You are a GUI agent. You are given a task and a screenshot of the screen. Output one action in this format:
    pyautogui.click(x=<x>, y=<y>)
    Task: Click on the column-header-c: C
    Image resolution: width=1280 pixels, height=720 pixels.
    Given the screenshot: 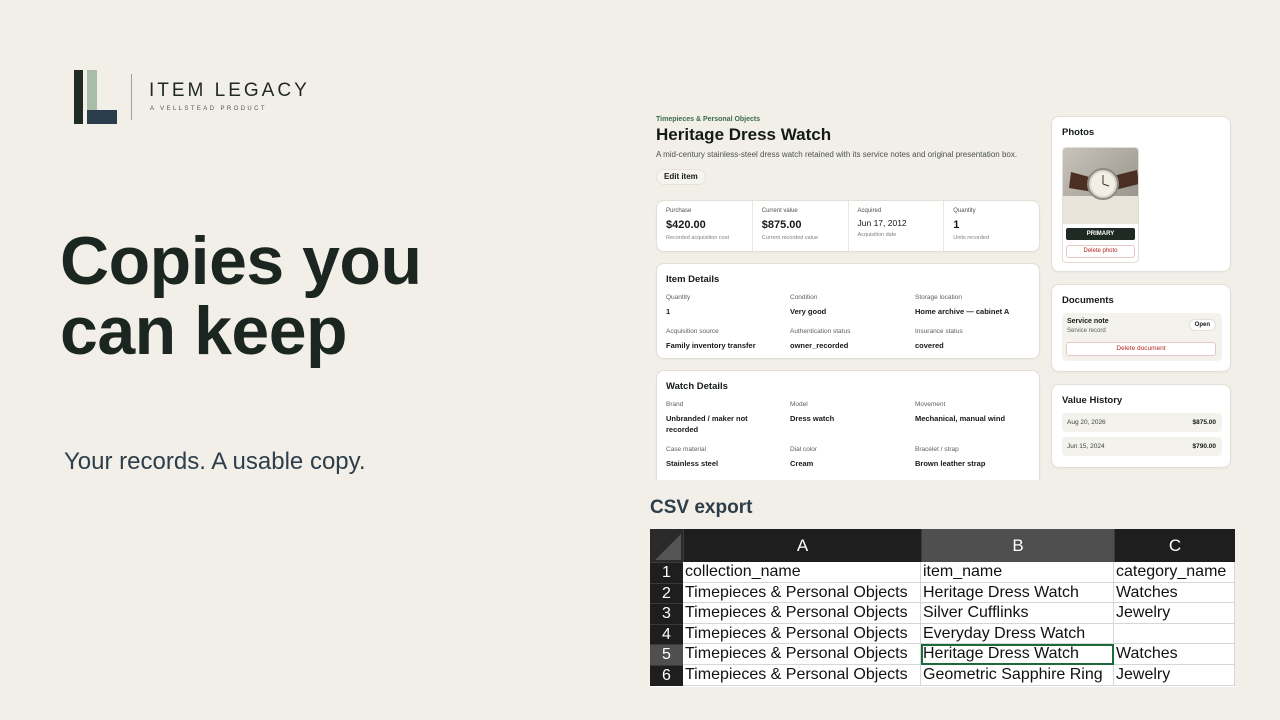 What is the action you would take?
    pyautogui.click(x=1174, y=545)
    